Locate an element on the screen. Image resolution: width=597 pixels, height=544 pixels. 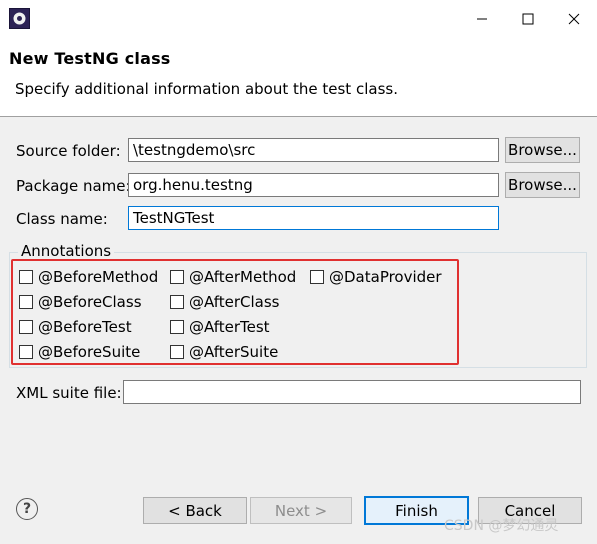
maximize-button is located at coordinates (528, 19).